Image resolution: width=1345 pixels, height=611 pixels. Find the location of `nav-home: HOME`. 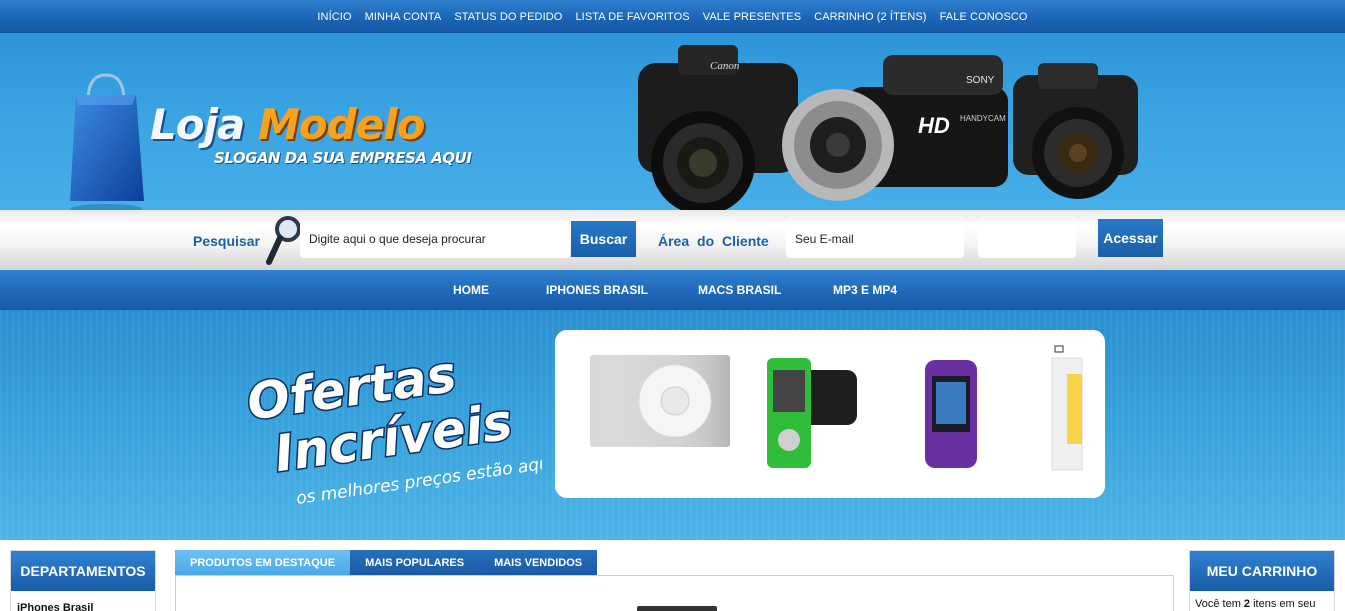

nav-home: HOME is located at coordinates (471, 290).